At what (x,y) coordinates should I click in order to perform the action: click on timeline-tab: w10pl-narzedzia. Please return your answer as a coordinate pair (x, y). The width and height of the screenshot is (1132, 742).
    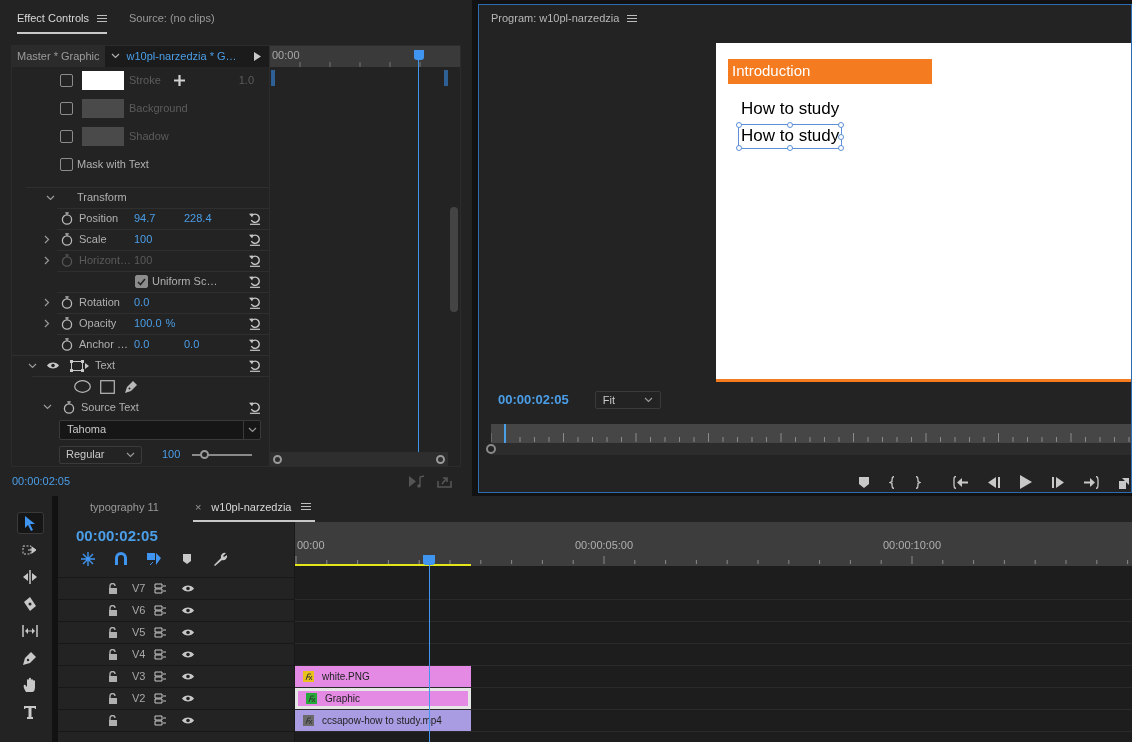
    Looking at the image, I should click on (251, 506).